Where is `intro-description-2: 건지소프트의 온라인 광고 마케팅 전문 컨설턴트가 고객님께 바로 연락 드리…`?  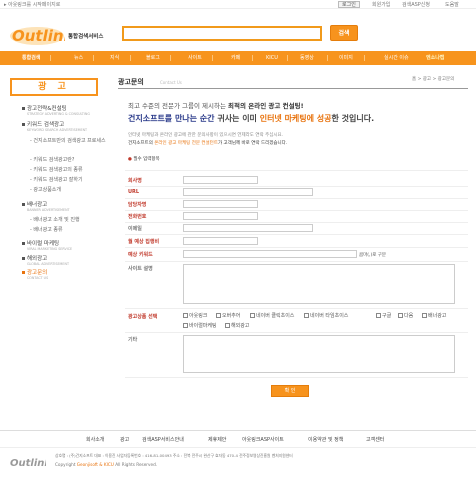 intro-description-2: 건지소프트의 온라인 광고 마케팅 전문 컨설턴트가 고객님께 바로 연락 드리… is located at coordinates (207, 143).